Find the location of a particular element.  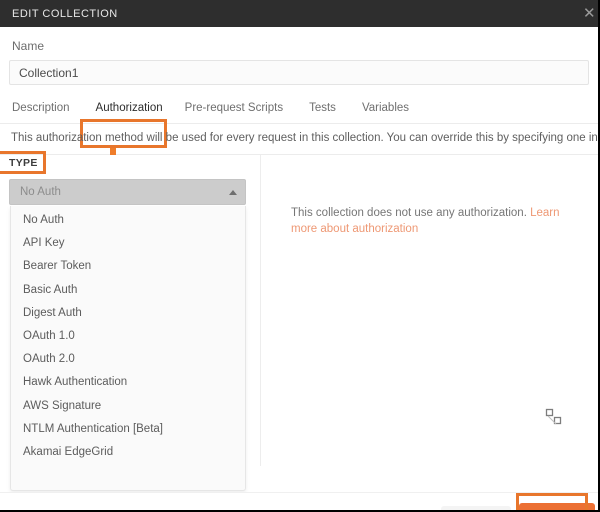

list-item: Bearer Token is located at coordinates (128, 266).